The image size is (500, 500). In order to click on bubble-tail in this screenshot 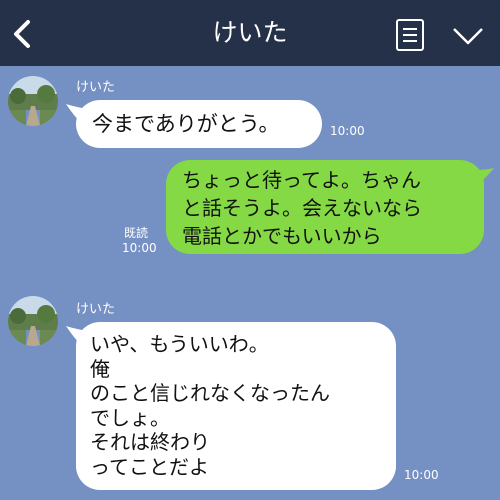, I will do `click(485, 177)`.